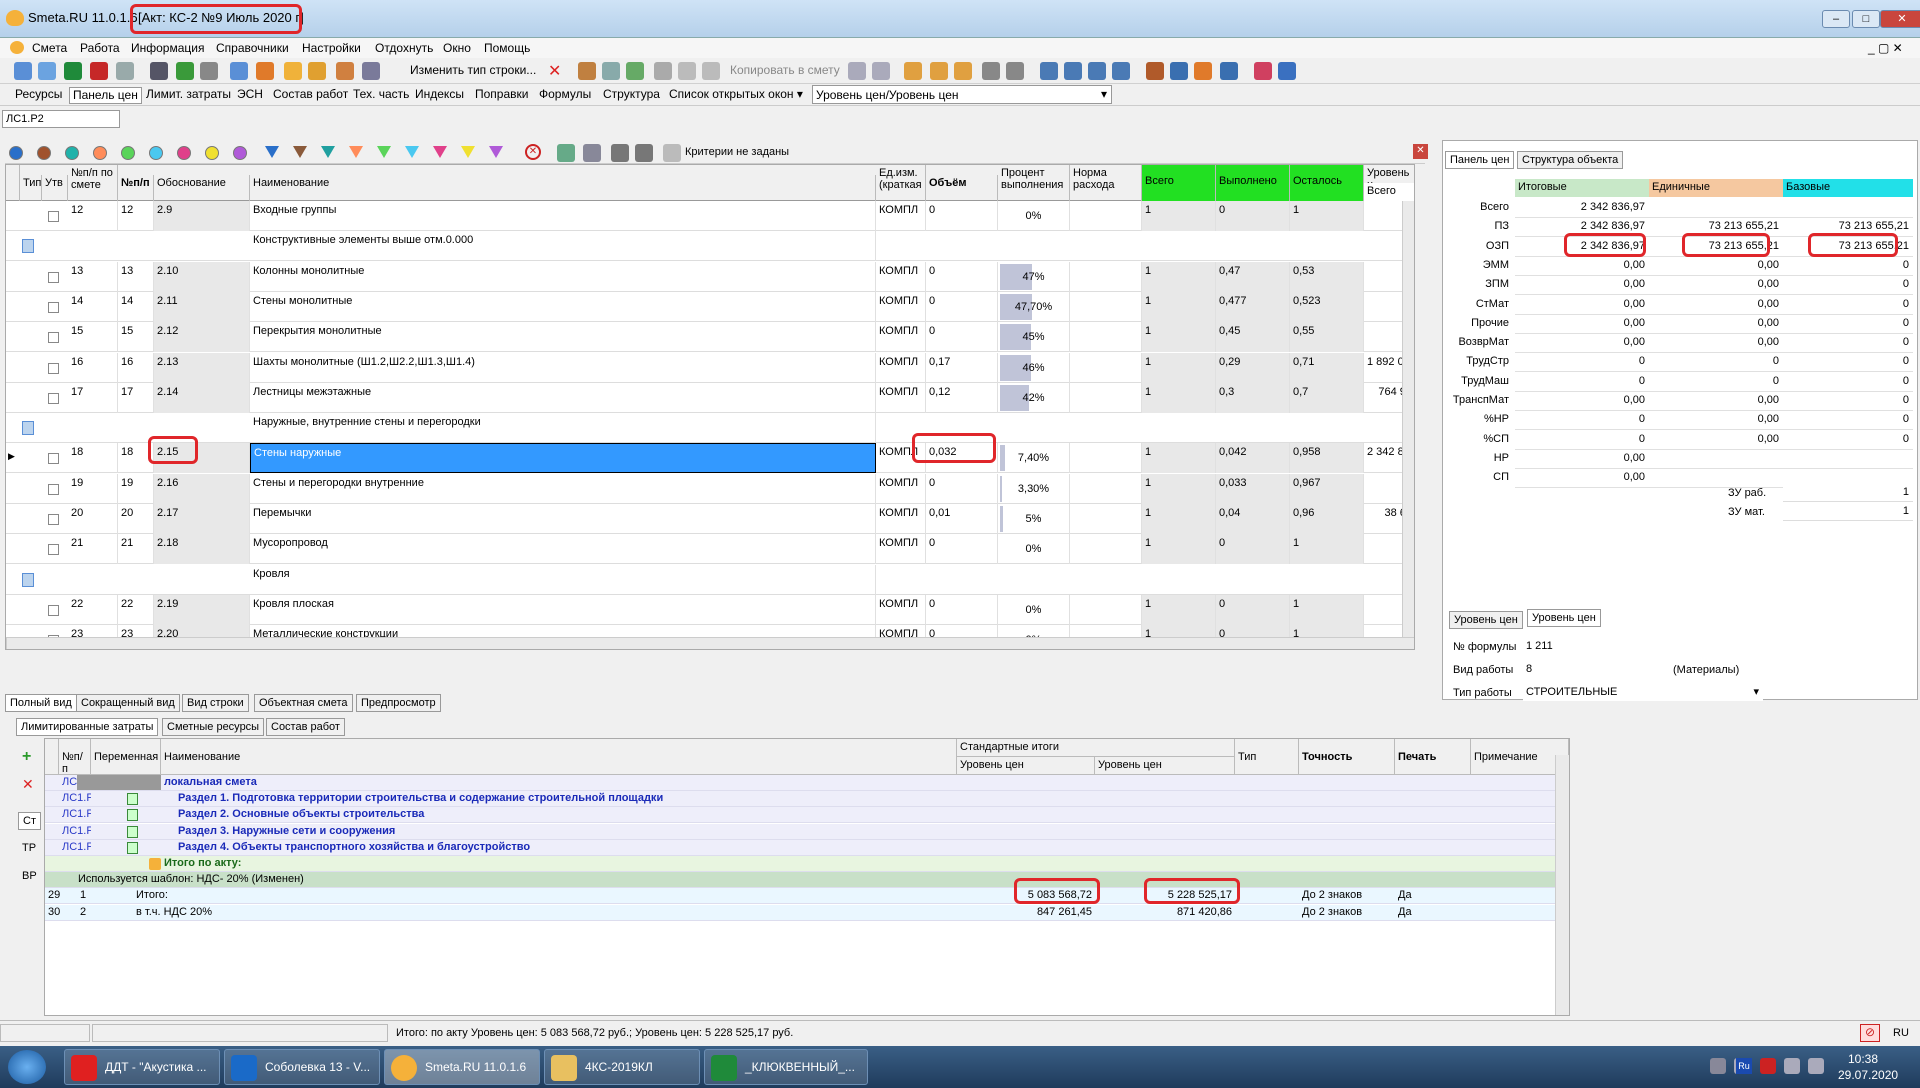  Describe the element at coordinates (1229, 71) in the screenshot. I see `car-icon` at that location.